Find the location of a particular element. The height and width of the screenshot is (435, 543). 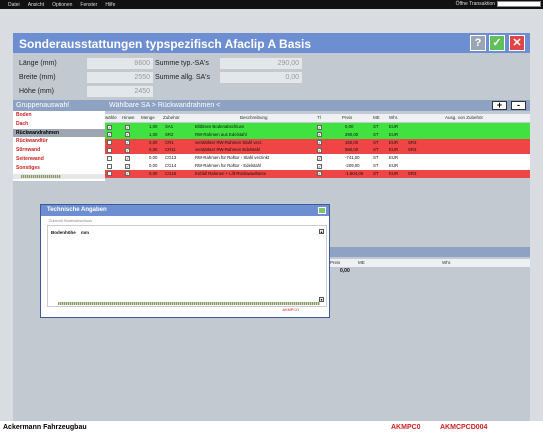

col-me: ME is located at coordinates (376, 117).